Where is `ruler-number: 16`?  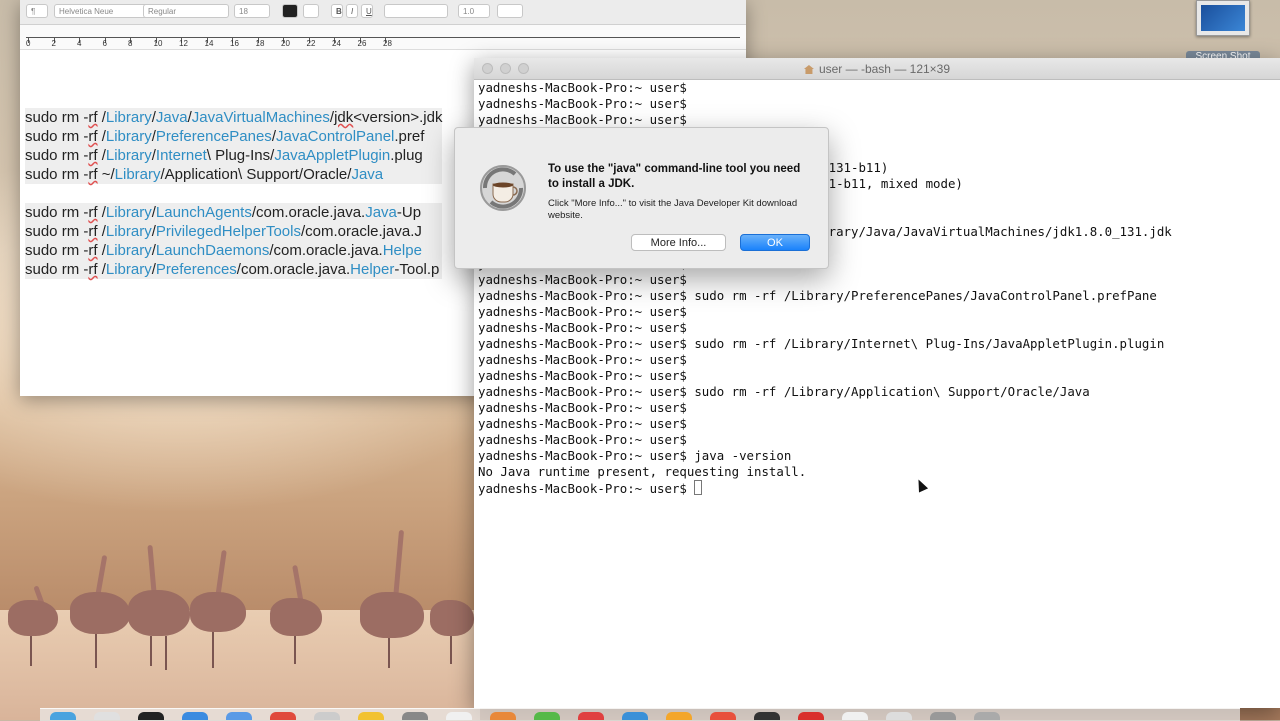 ruler-number: 16 is located at coordinates (234, 43).